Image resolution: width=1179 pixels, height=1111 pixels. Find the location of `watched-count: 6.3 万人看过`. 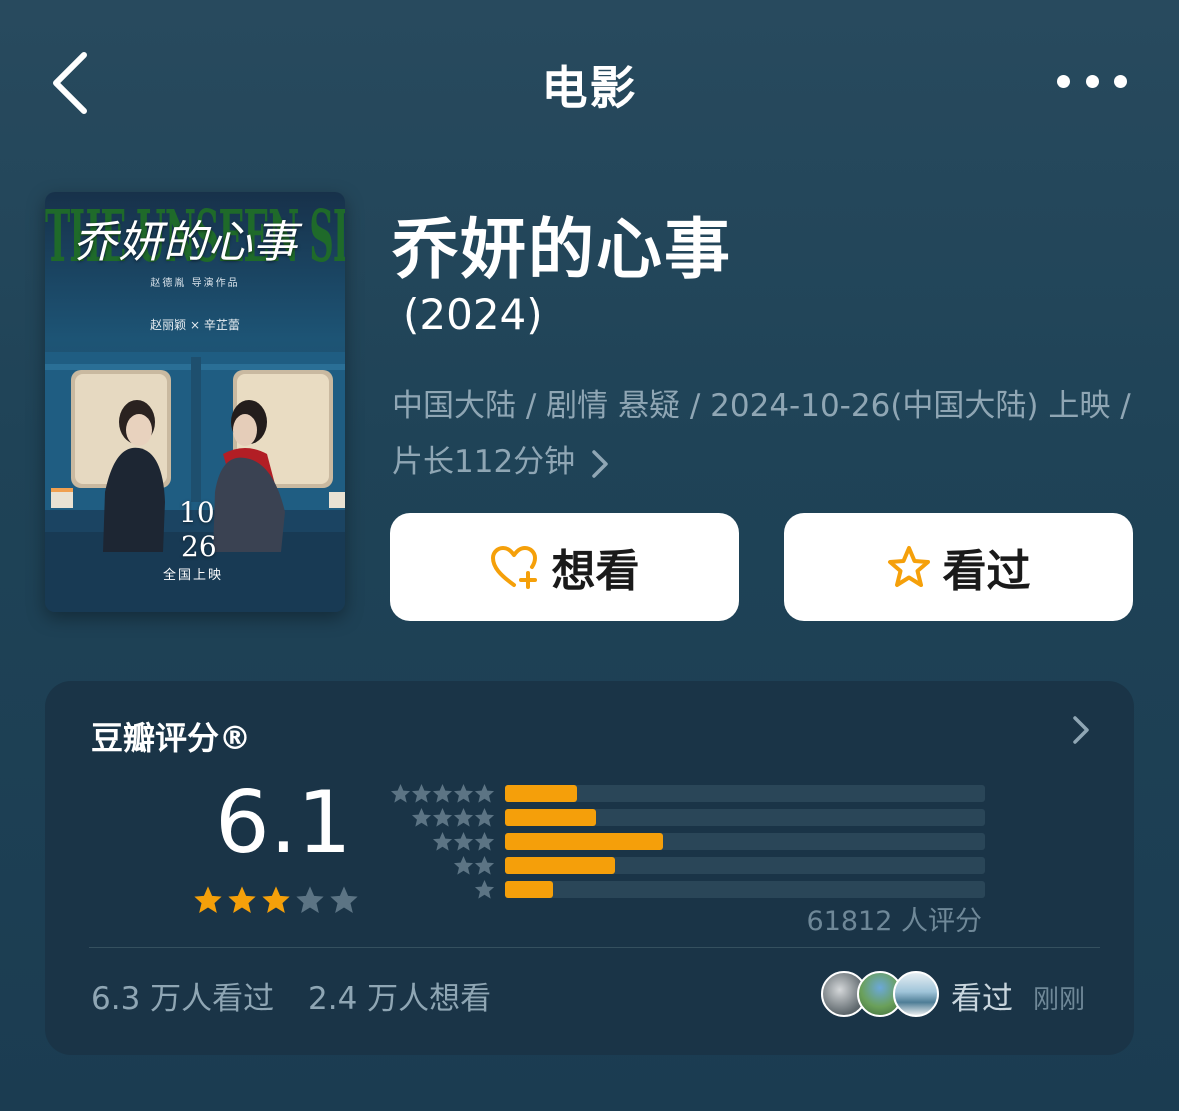

watched-count: 6.3 万人看过 is located at coordinates (183, 999).